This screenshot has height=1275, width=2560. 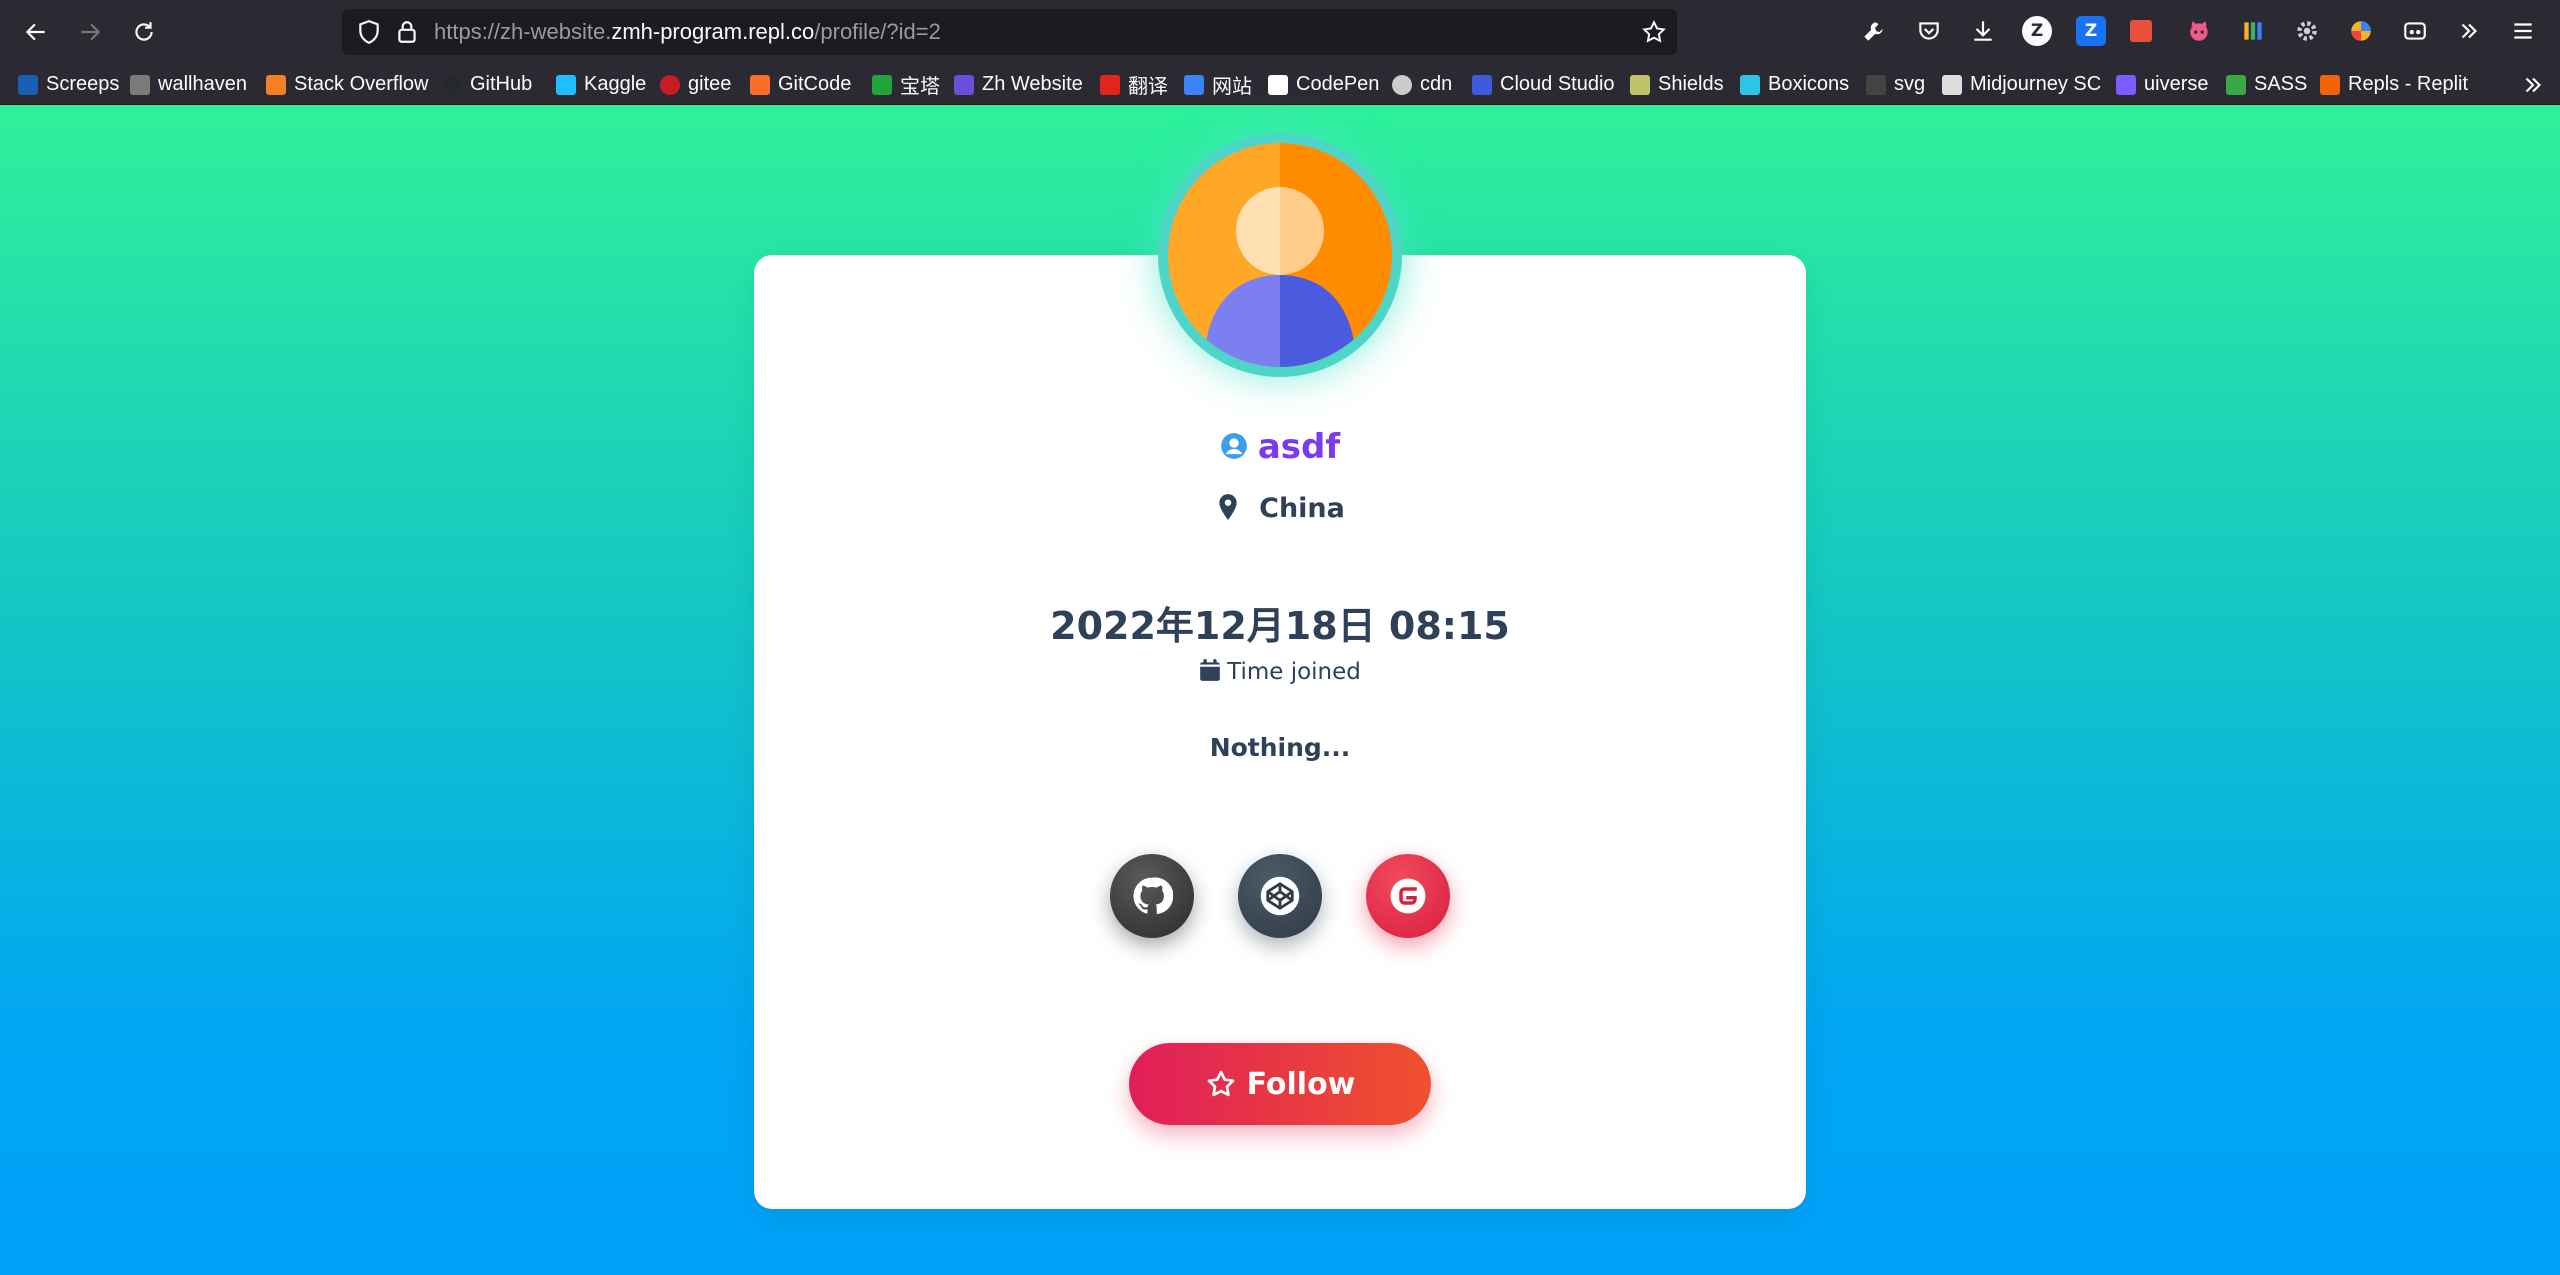 I want to click on bookmark-gitee: gitee, so click(x=695, y=84).